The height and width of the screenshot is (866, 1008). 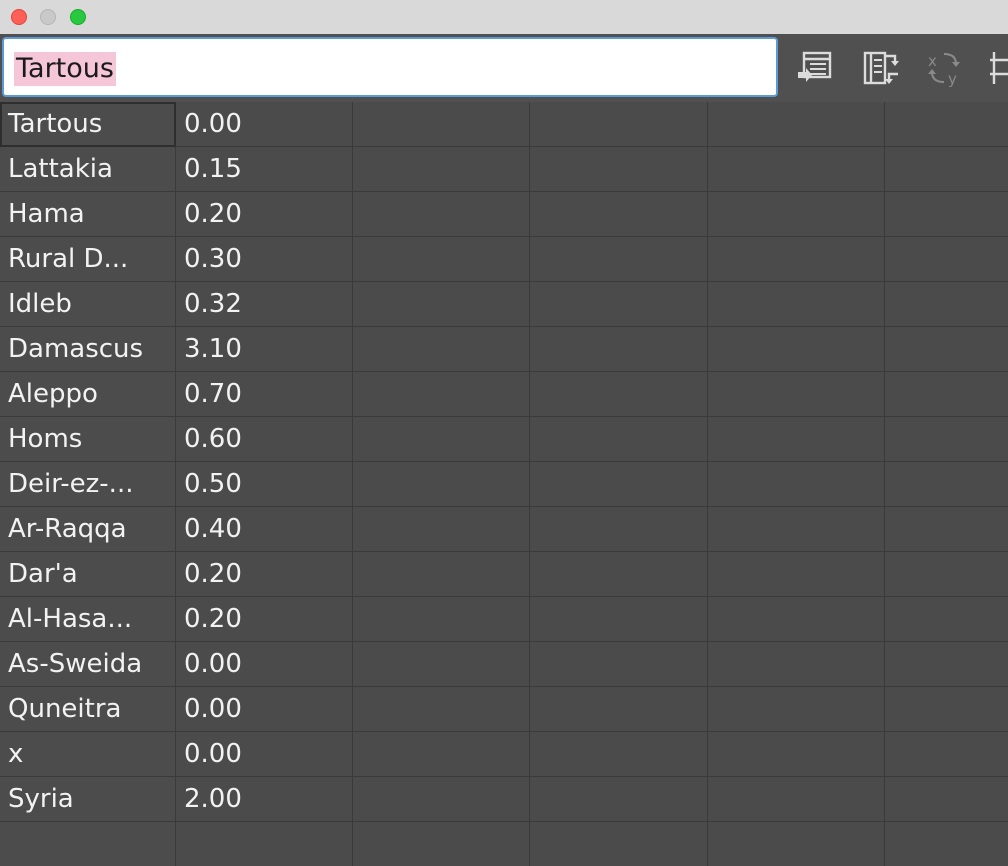 I want to click on row-label-cell: Homs, so click(x=88, y=439).